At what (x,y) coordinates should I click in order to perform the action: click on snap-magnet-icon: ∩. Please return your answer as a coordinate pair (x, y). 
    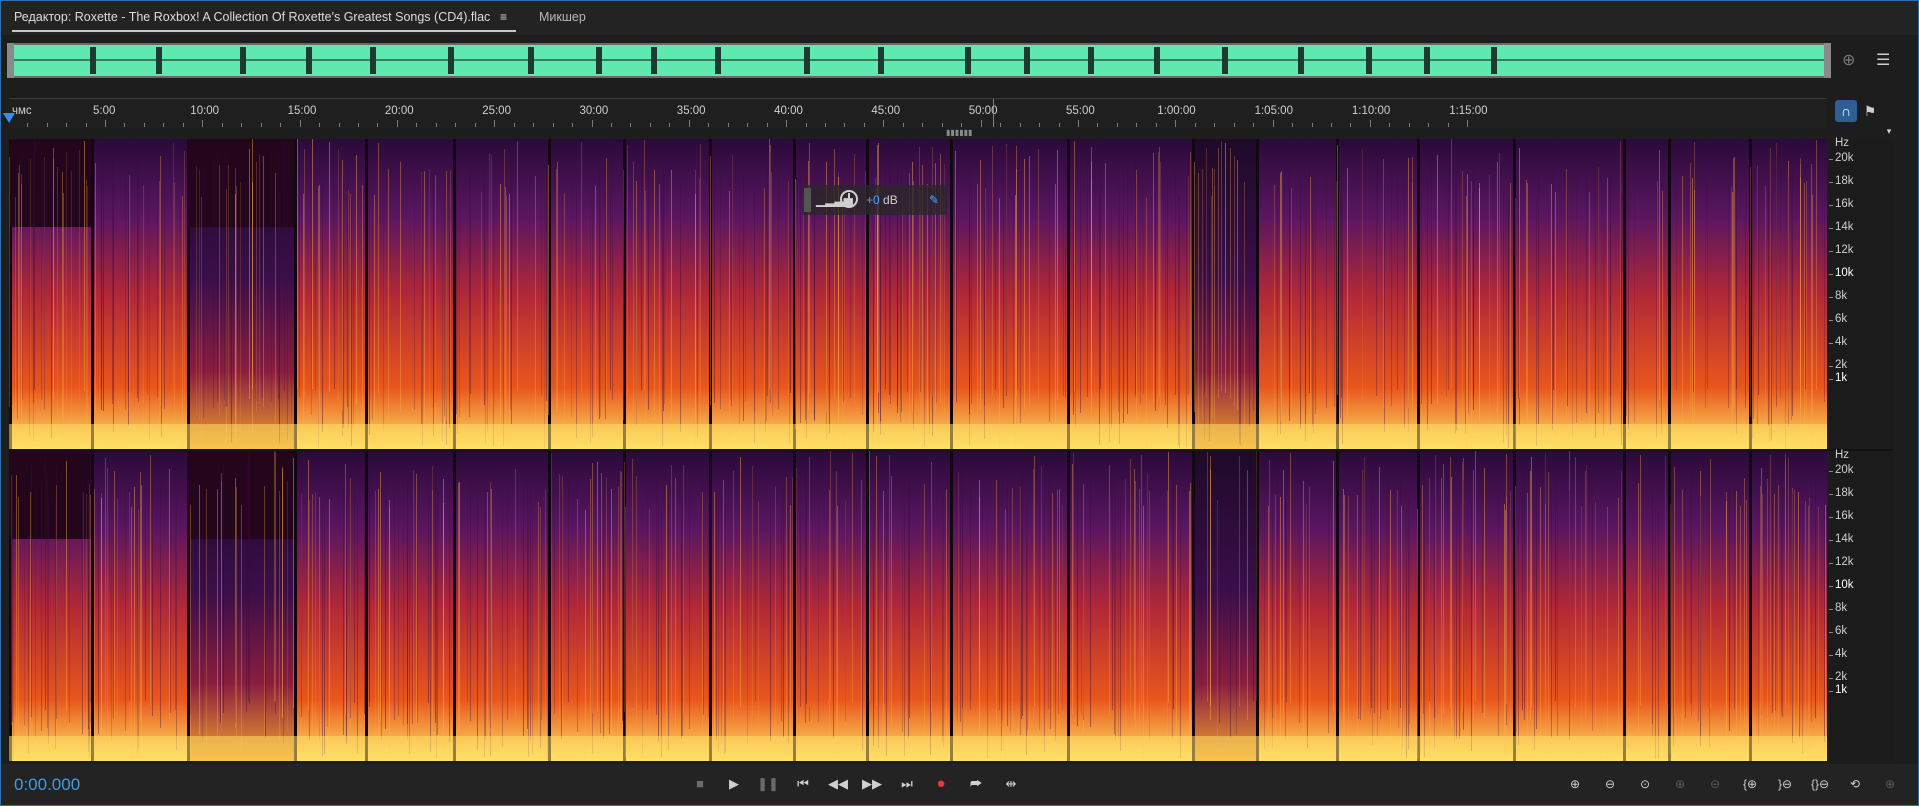
    Looking at the image, I should click on (1846, 111).